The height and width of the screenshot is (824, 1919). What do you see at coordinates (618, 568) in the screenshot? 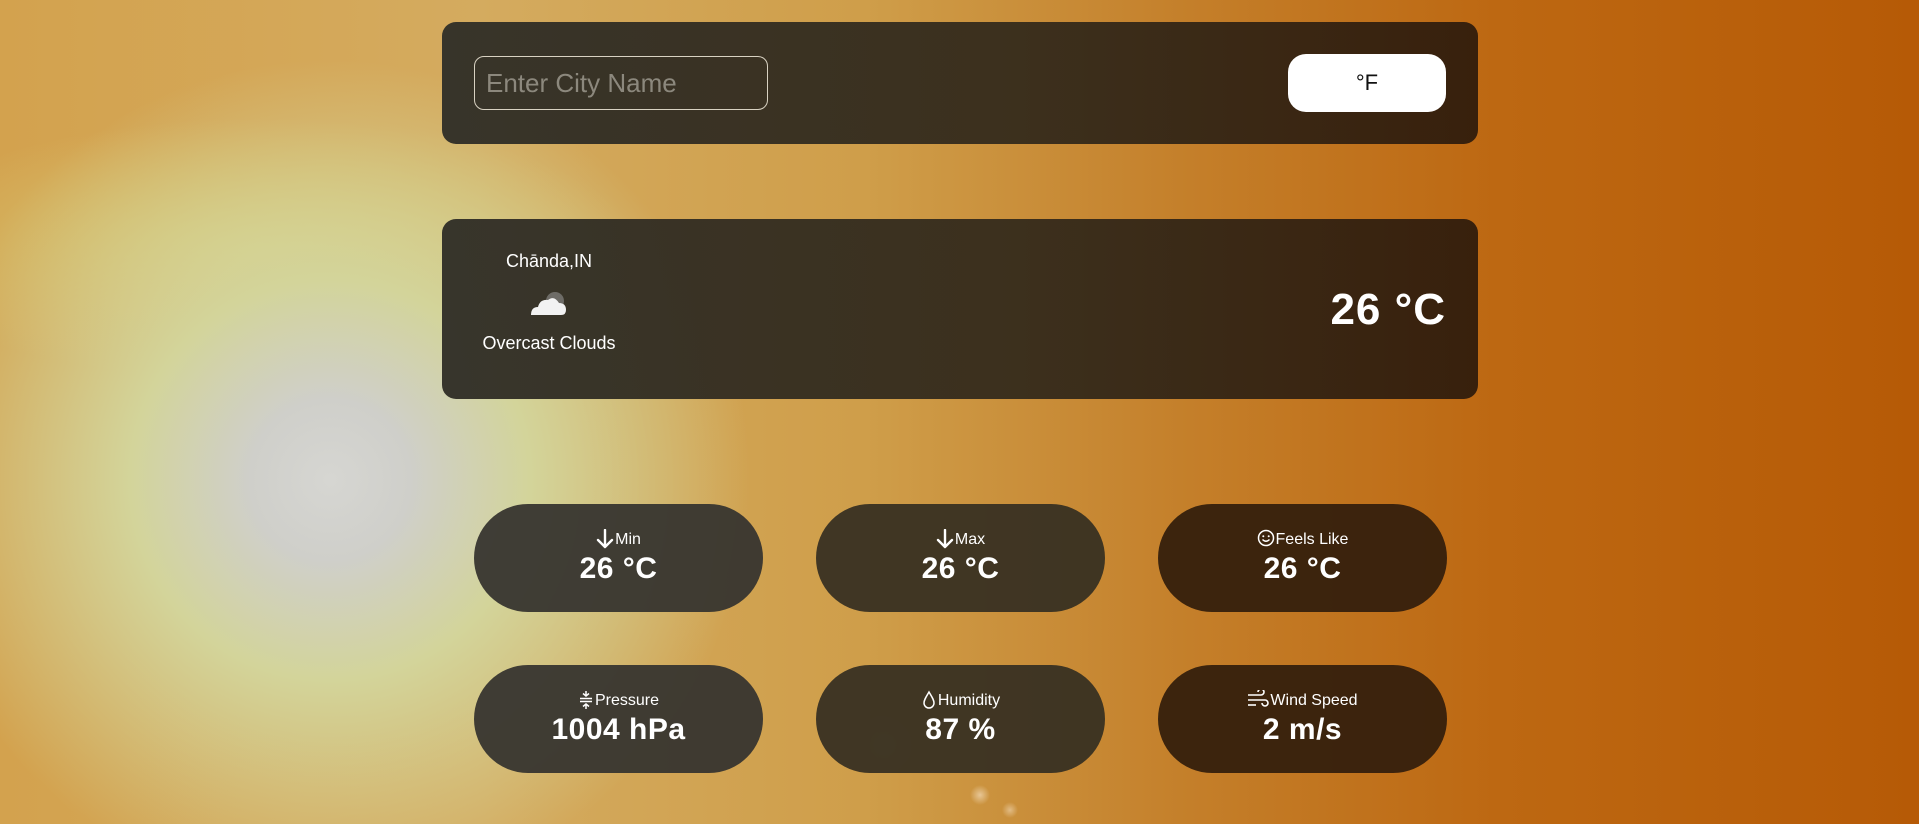
I see `min-temp-value: 26 °C` at bounding box center [618, 568].